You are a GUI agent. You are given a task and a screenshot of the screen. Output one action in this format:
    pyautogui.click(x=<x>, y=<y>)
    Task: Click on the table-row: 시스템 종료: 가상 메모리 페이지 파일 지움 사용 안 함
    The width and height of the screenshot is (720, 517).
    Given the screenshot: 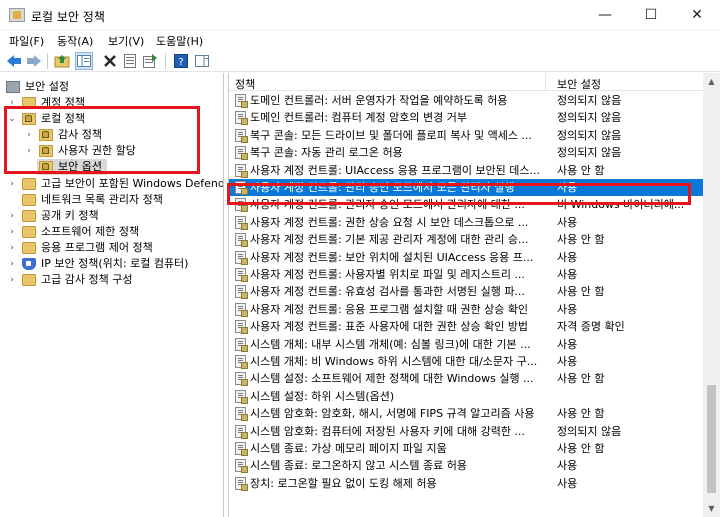 What is the action you would take?
    pyautogui.click(x=471, y=448)
    